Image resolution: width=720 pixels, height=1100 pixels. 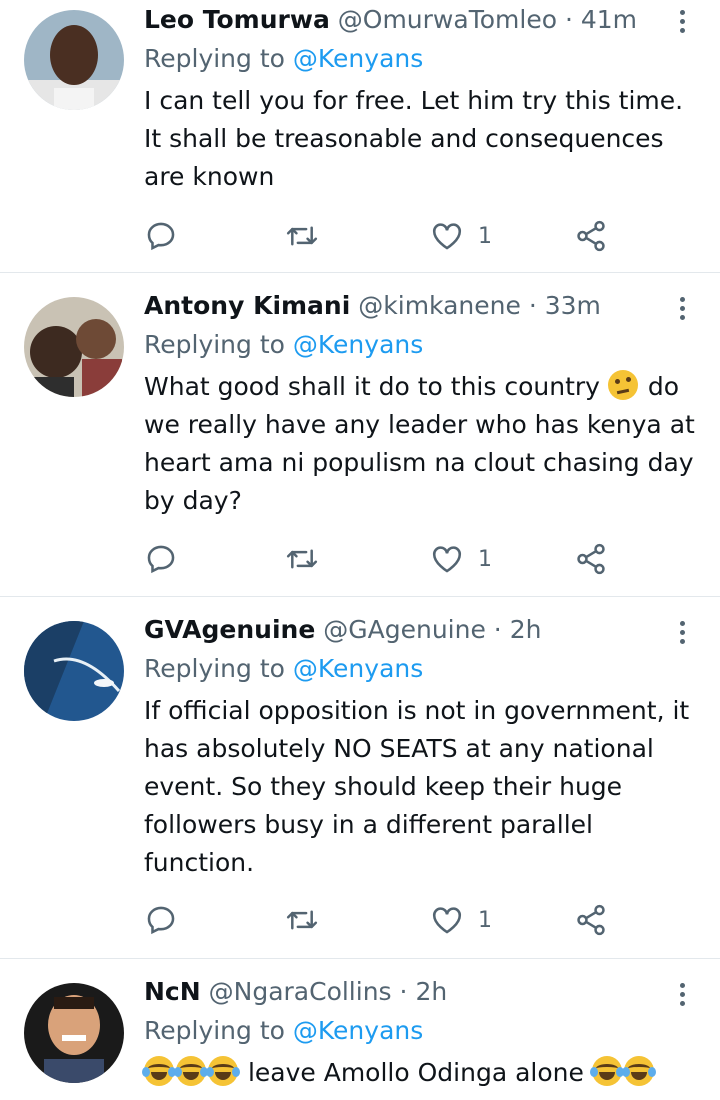 What do you see at coordinates (622, 385) in the screenshot?
I see `thinking-face-emoji` at bounding box center [622, 385].